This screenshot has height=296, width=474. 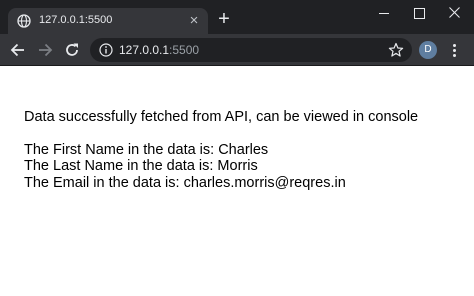 I want to click on url-port: :5500, so click(x=184, y=50).